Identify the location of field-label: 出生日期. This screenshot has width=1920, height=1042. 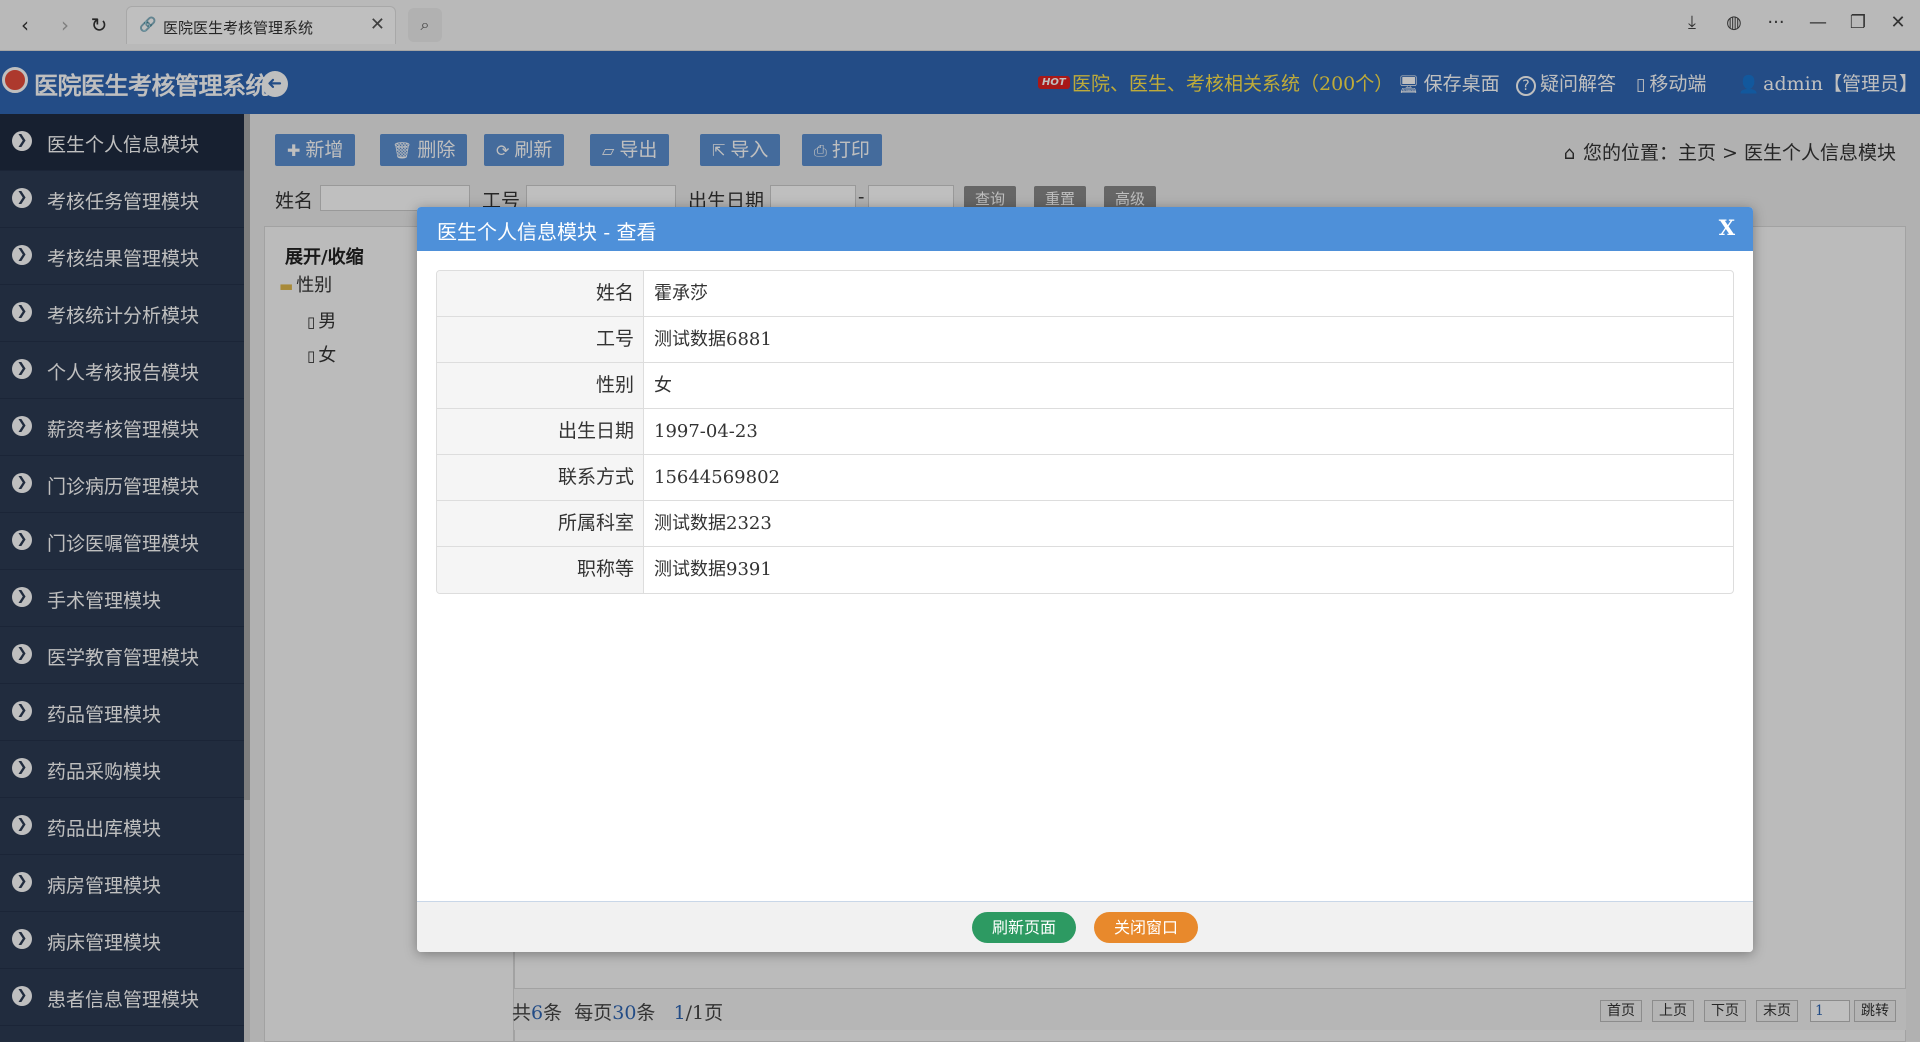
(540, 431).